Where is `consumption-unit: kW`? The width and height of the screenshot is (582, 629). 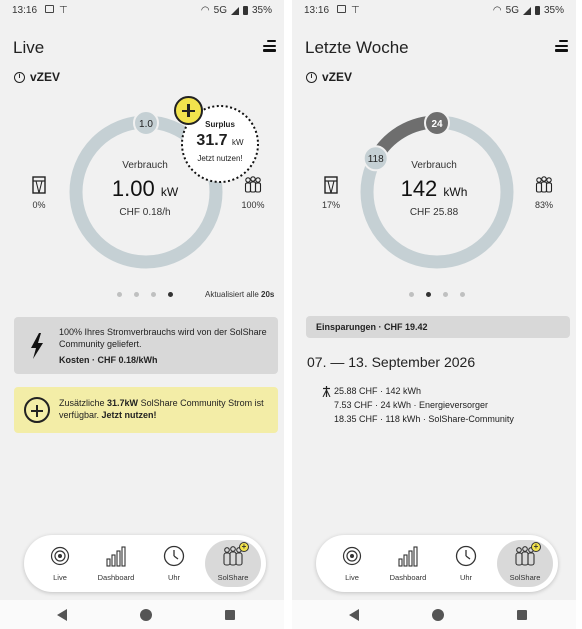
consumption-unit: kW is located at coordinates (169, 192).